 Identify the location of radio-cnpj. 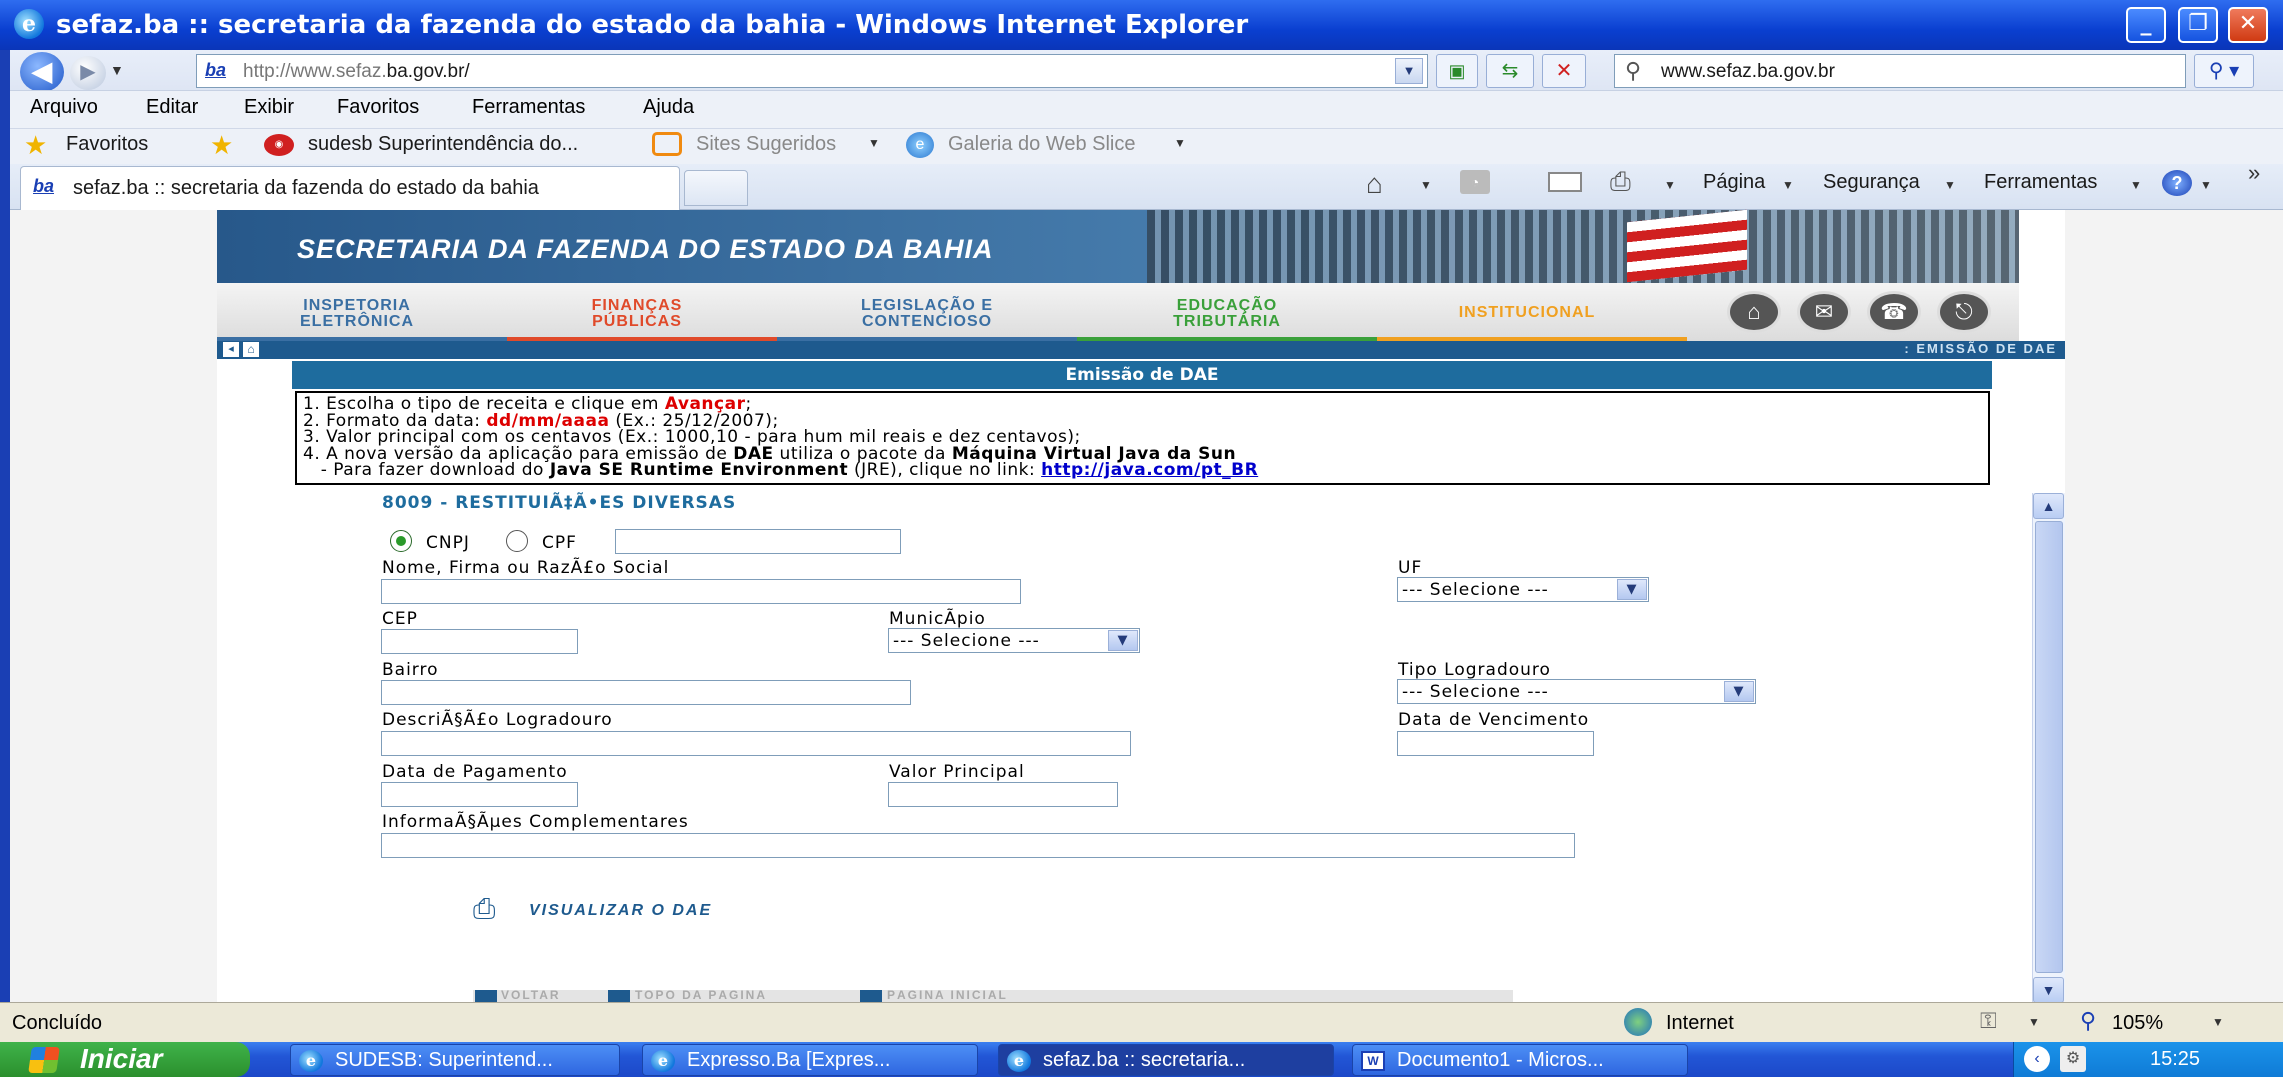
(401, 541).